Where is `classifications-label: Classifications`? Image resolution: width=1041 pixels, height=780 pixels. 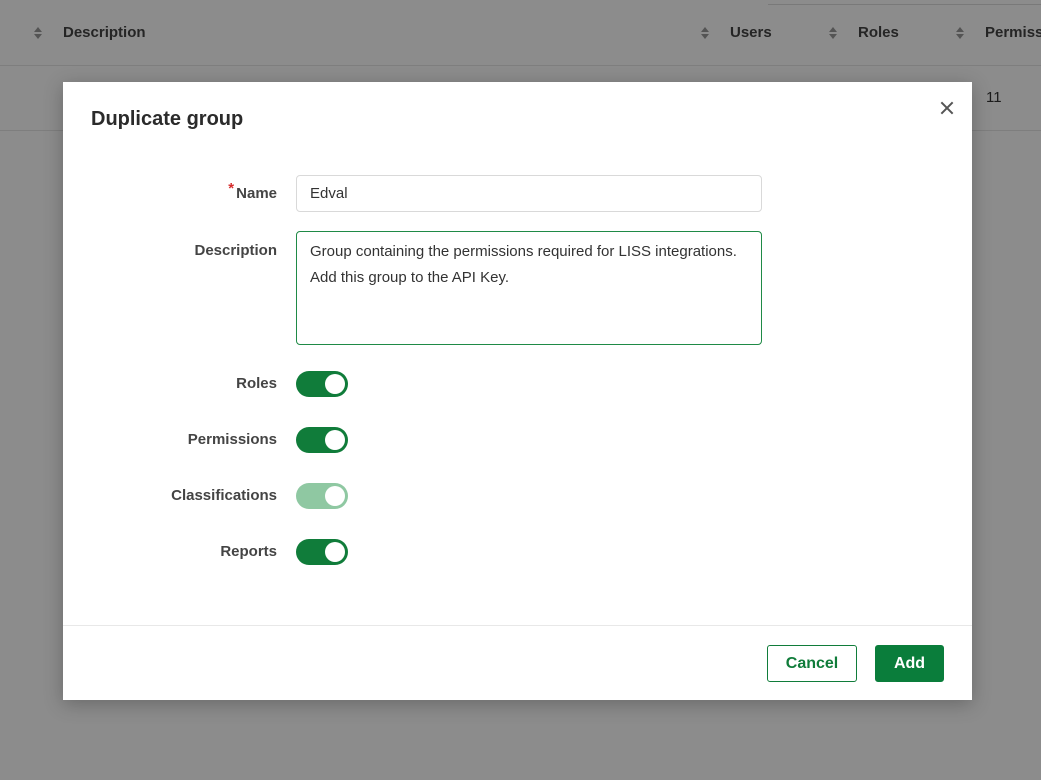
classifications-label: Classifications is located at coordinates (224, 495).